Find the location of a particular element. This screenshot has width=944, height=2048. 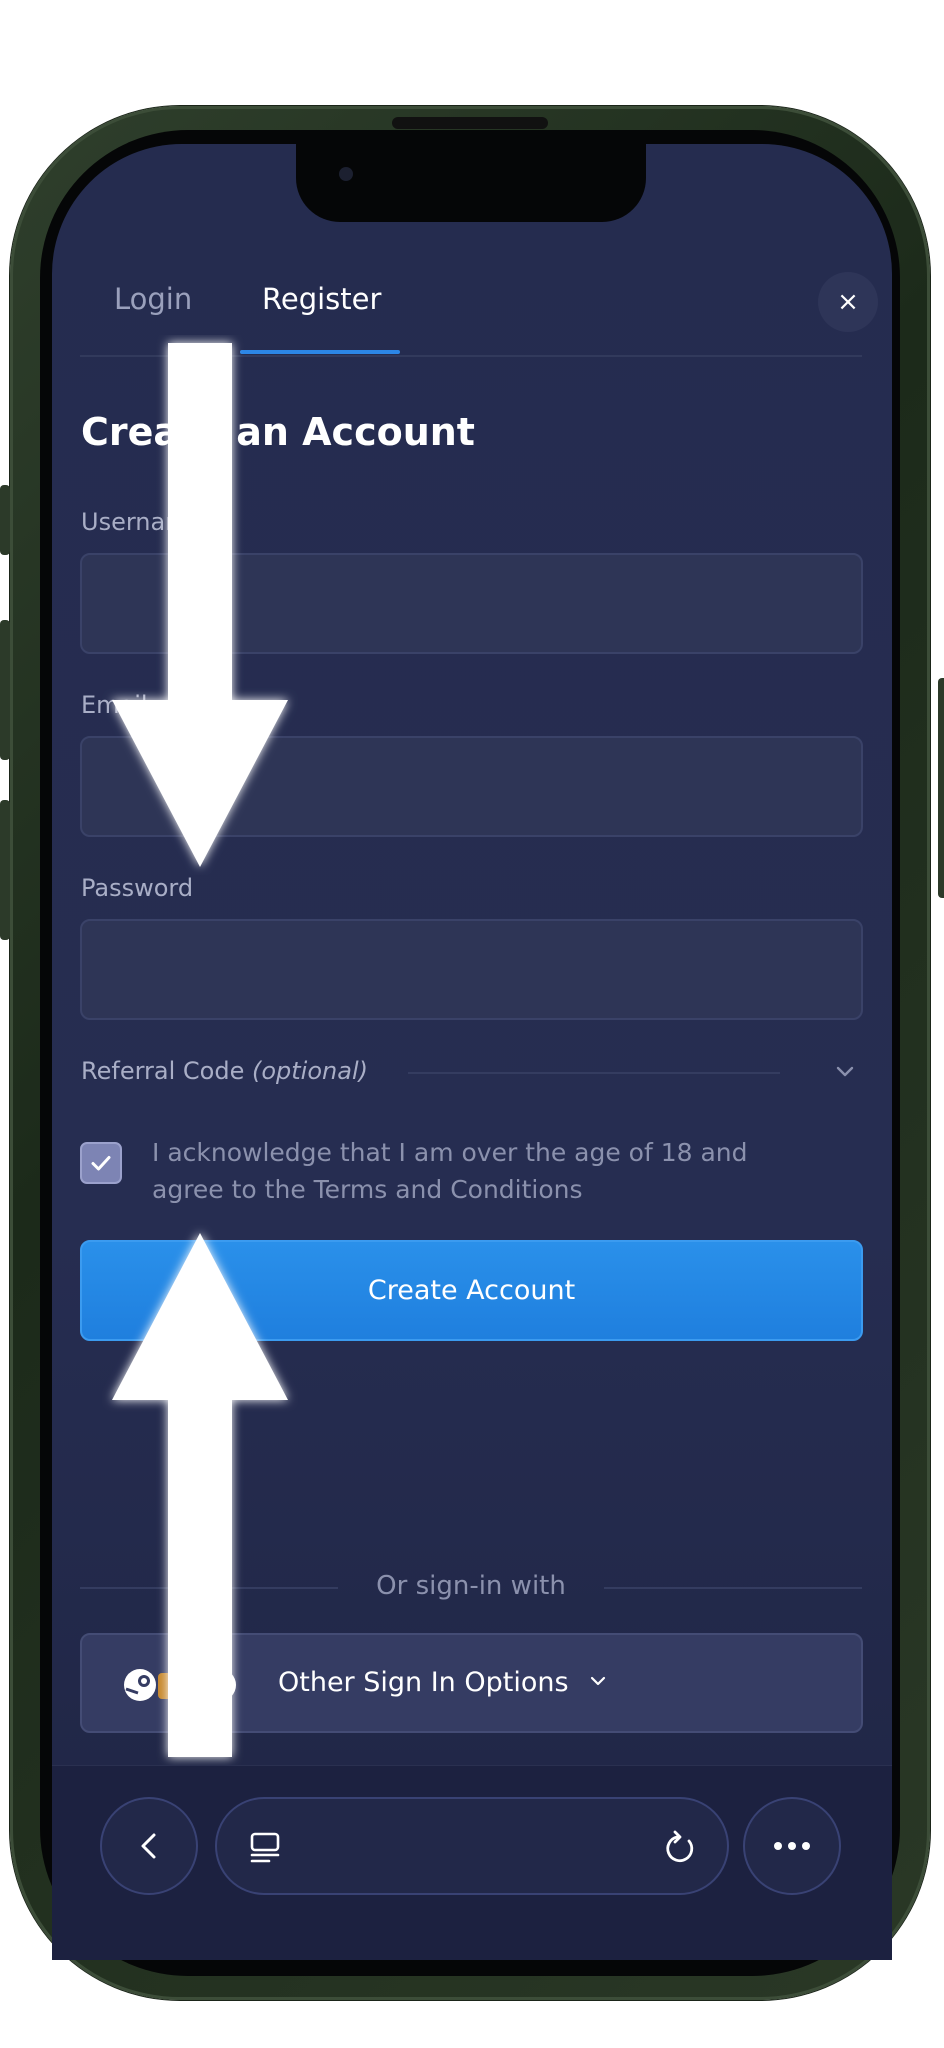

phone-volume-up is located at coordinates (5, 690).